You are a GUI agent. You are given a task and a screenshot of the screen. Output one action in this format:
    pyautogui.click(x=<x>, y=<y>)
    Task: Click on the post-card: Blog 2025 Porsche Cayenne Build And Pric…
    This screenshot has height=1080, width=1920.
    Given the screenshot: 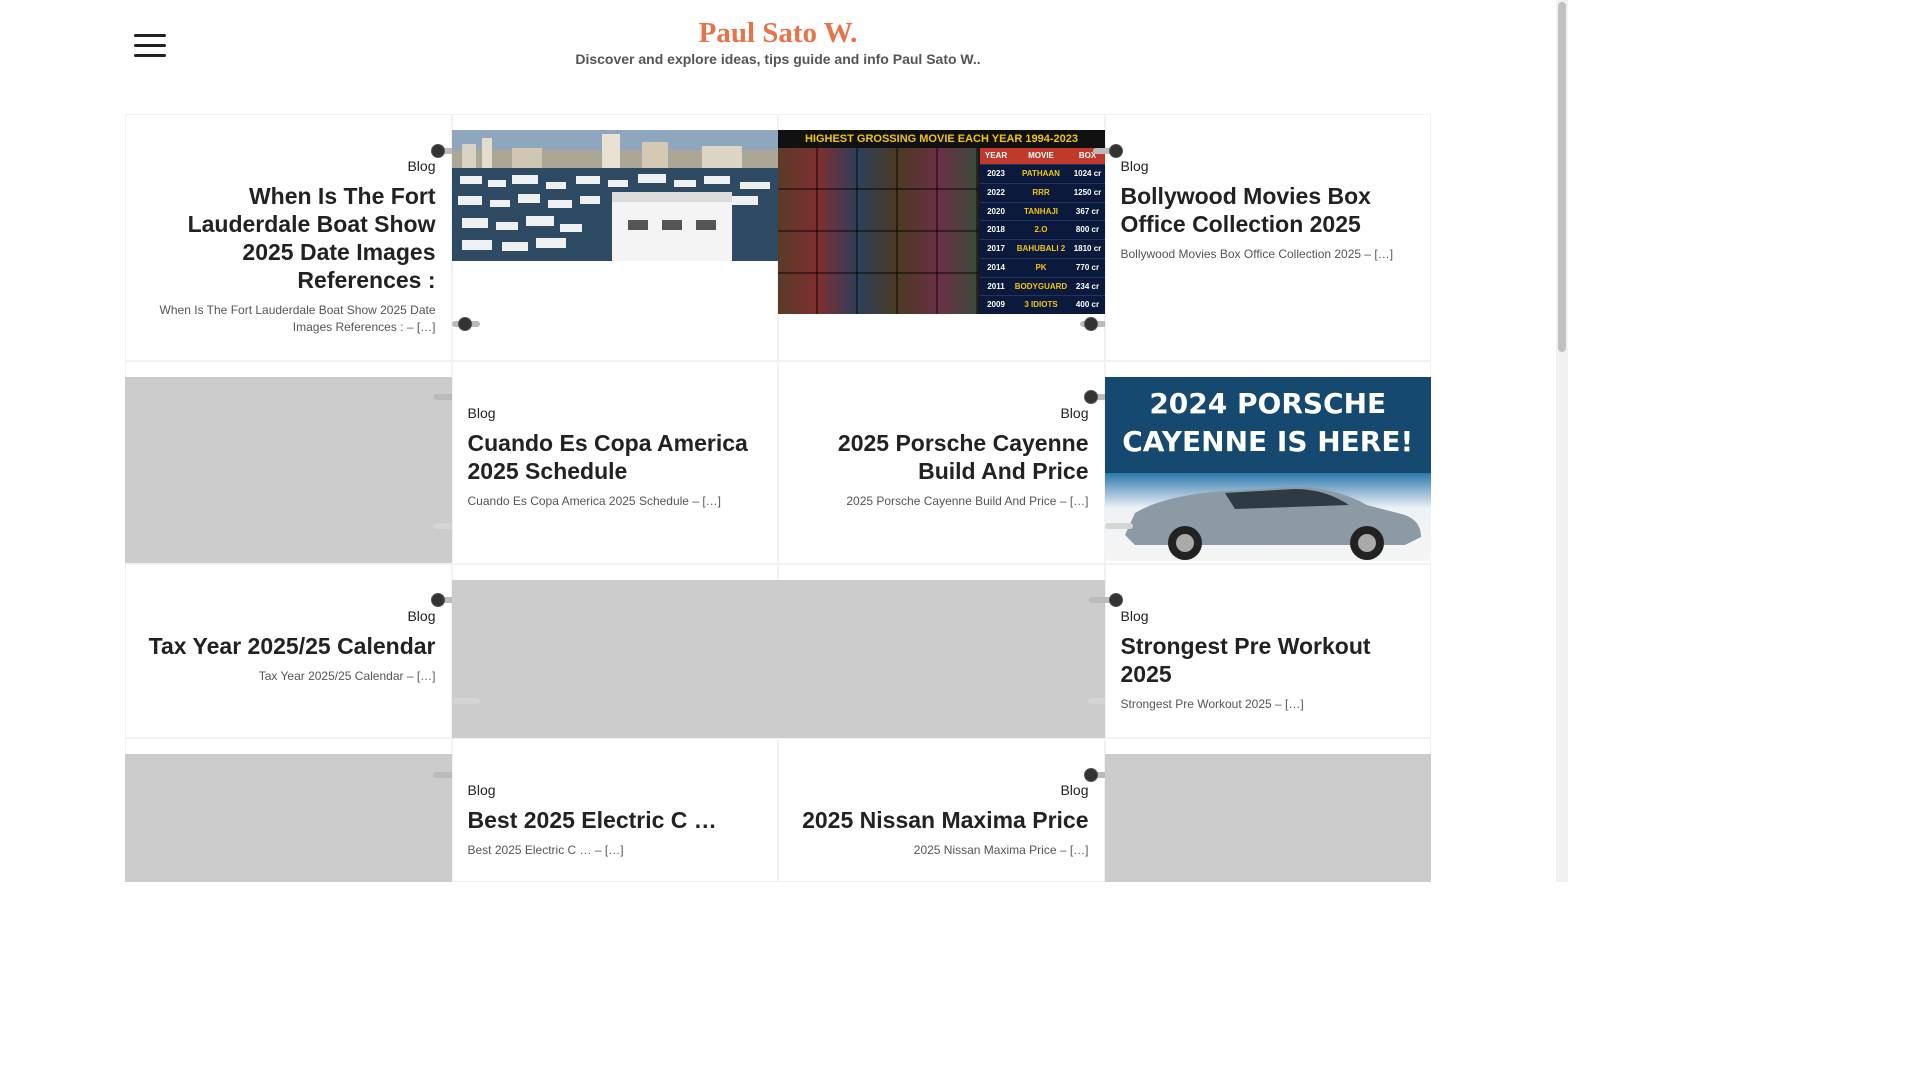 What is the action you would take?
    pyautogui.click(x=947, y=462)
    